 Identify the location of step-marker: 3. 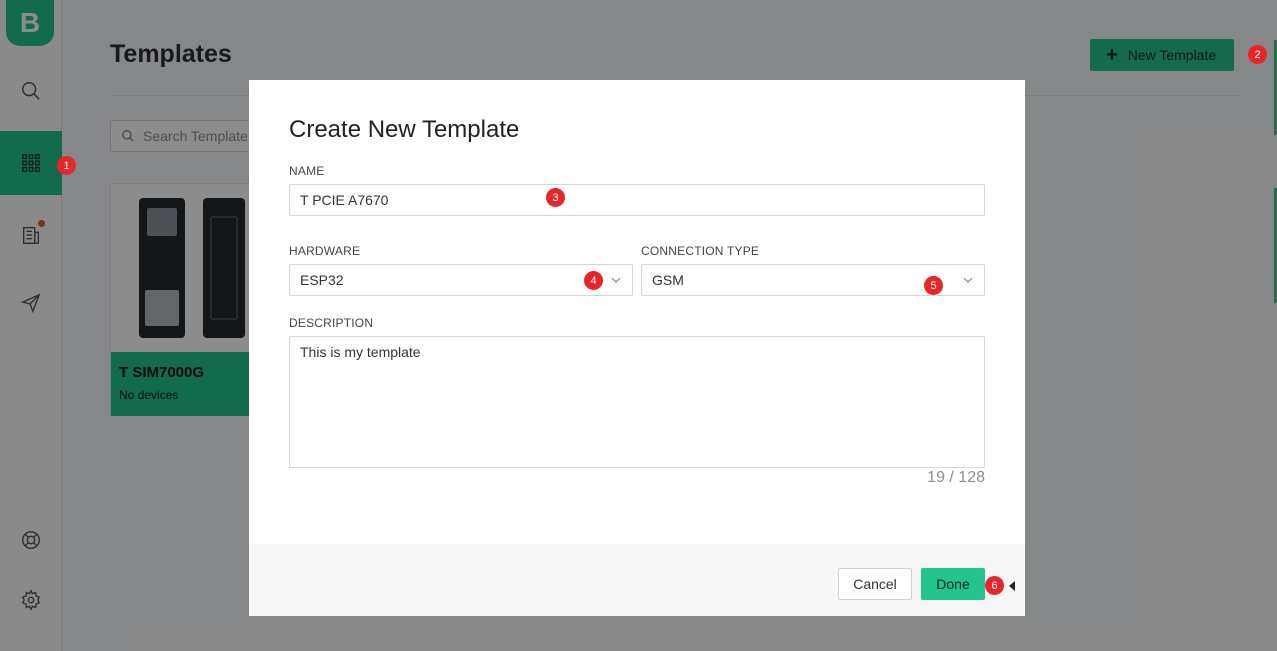
(555, 197).